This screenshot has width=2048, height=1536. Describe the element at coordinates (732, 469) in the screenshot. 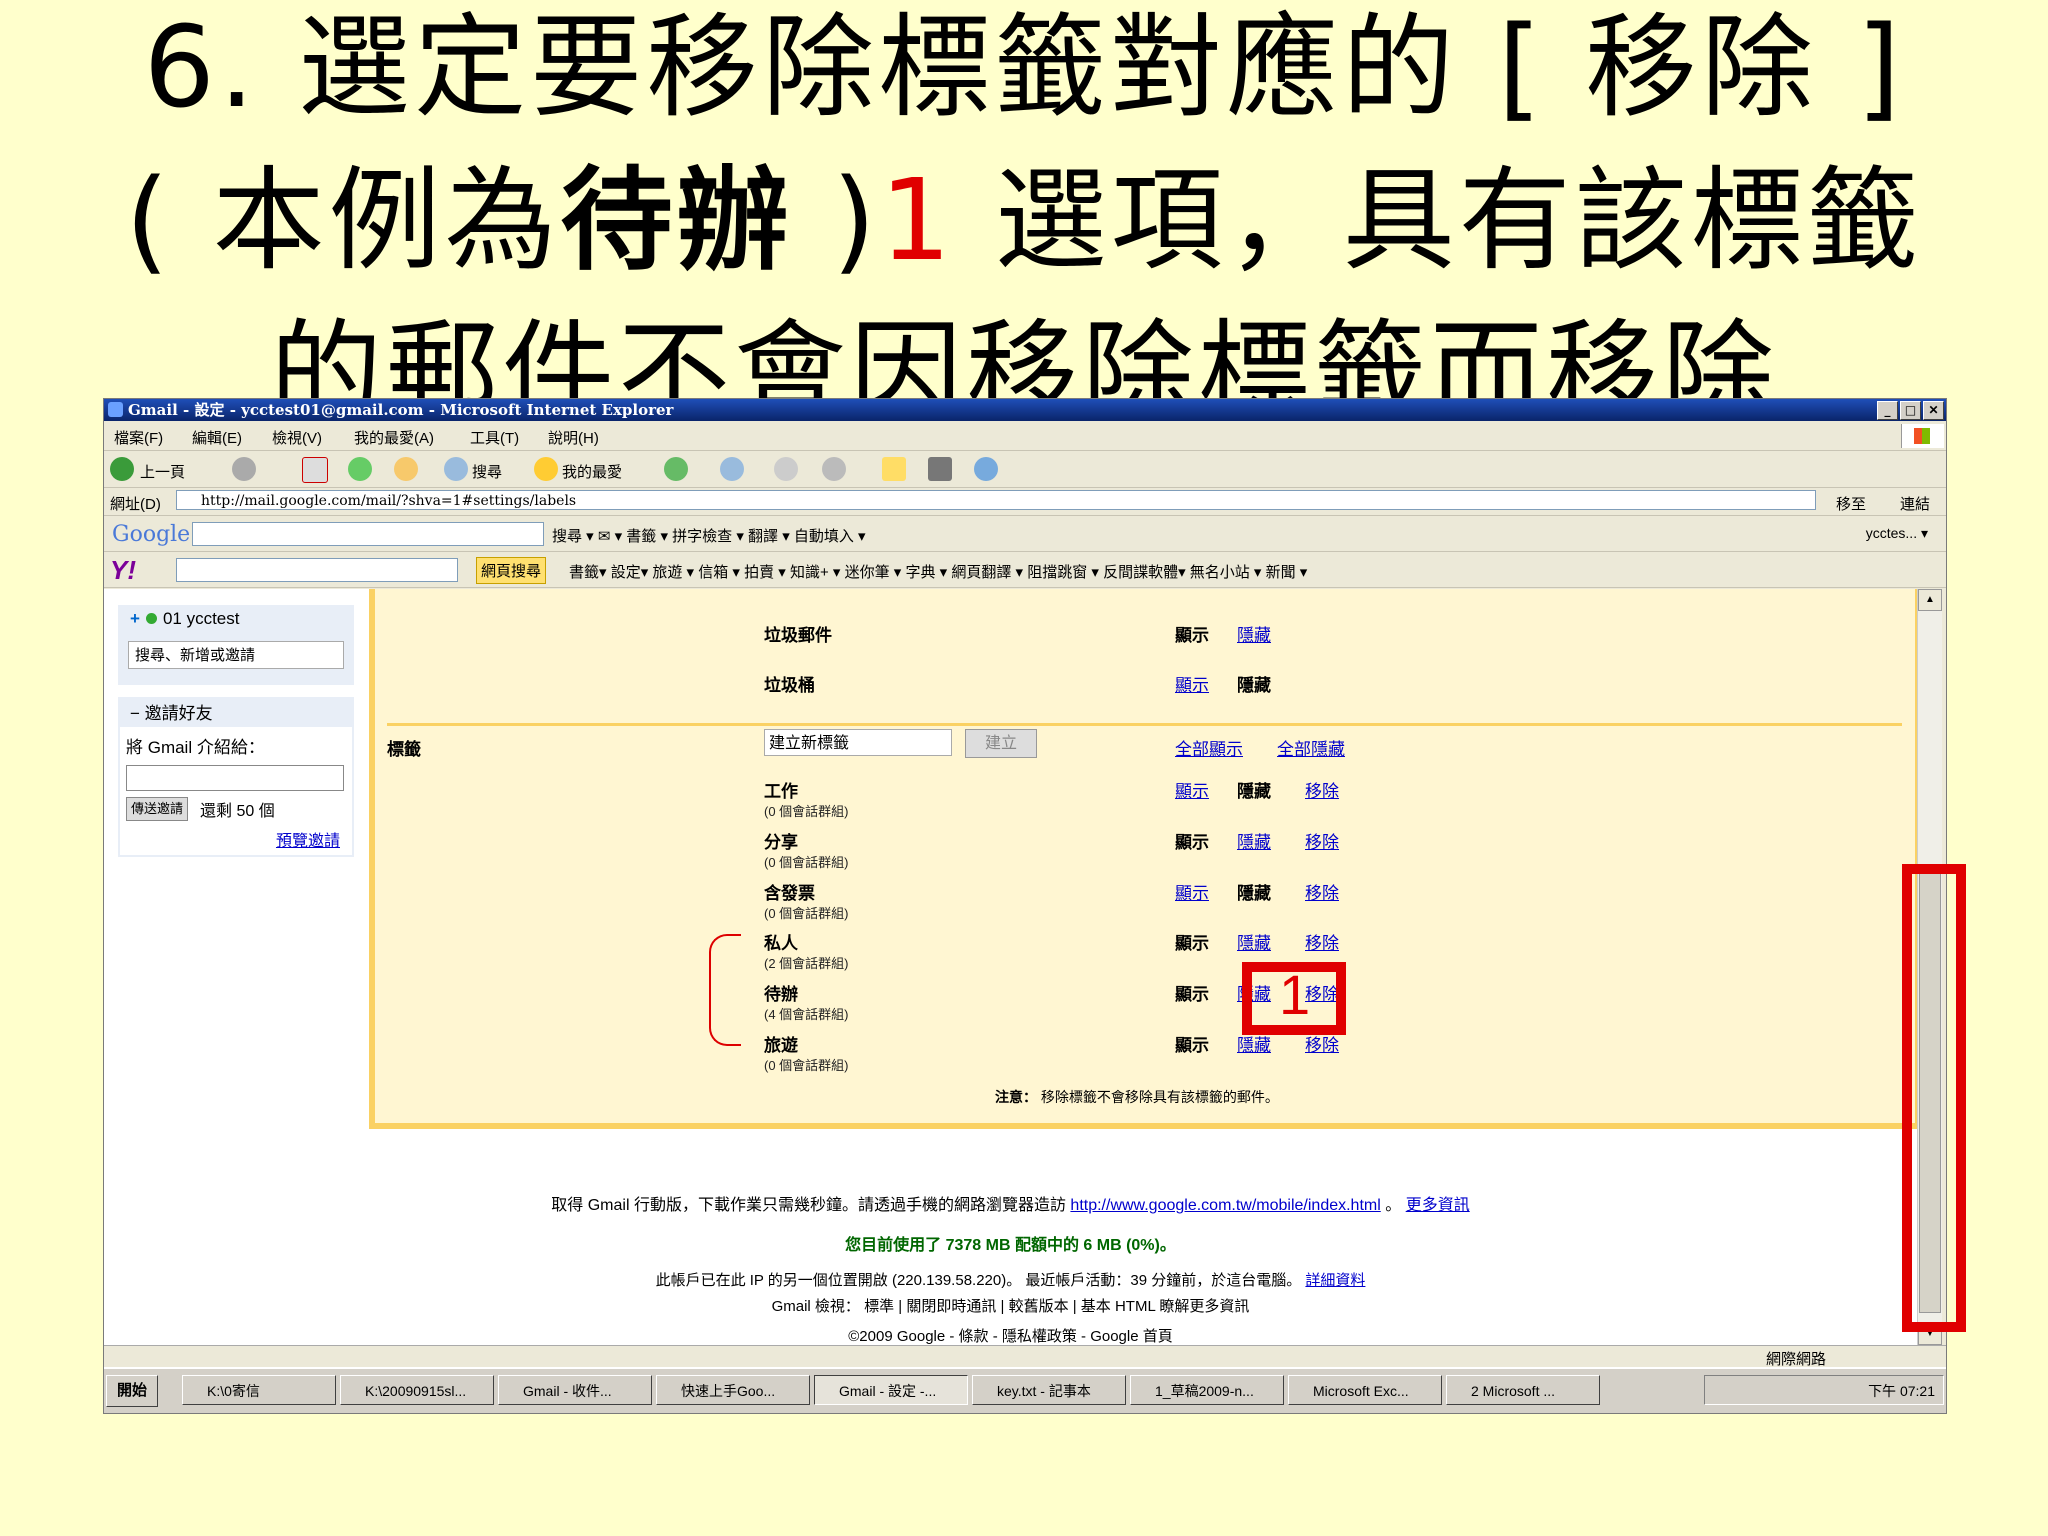

I see `mail-icon` at that location.